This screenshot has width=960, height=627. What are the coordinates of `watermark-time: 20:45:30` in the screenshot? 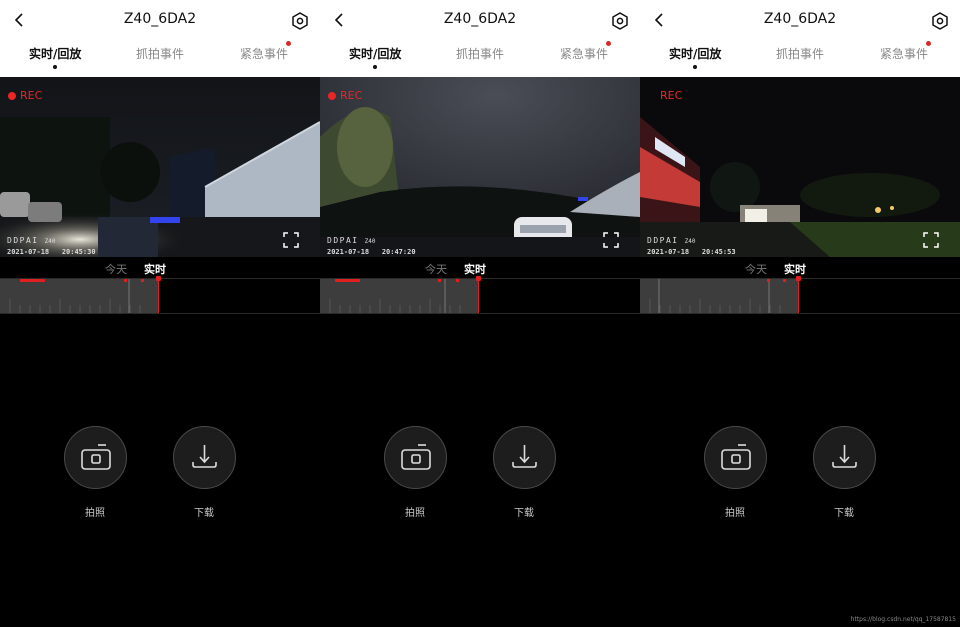 It's located at (78, 252).